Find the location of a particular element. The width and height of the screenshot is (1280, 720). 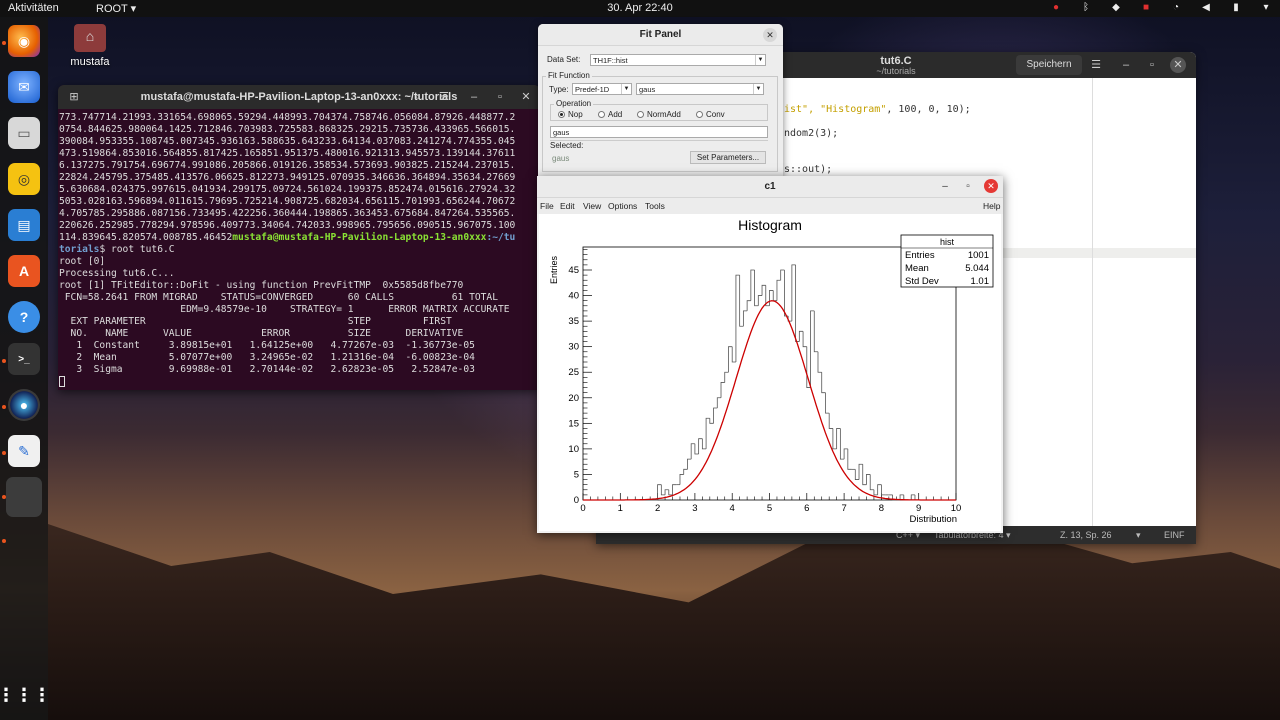

x-tick-label: 6 is located at coordinates (806, 508).